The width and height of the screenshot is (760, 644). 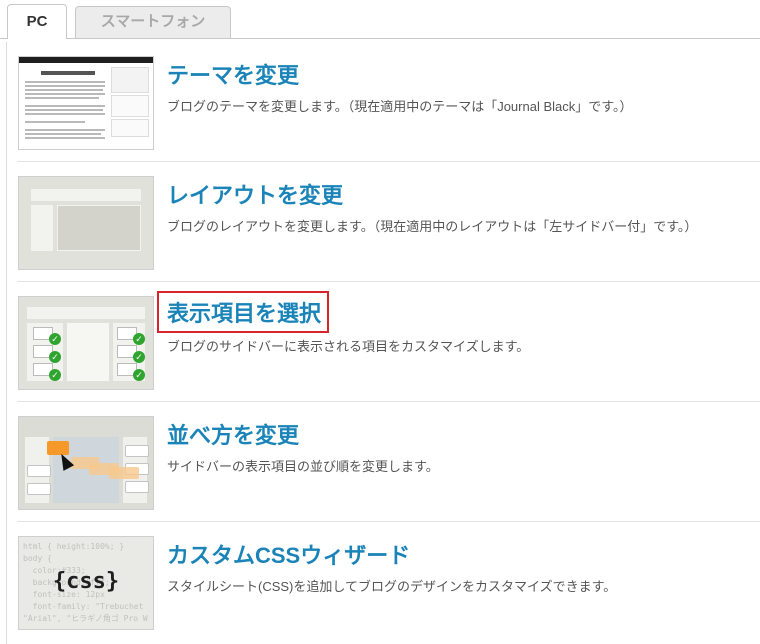 I want to click on tab-pc: PC, so click(x=37, y=21).